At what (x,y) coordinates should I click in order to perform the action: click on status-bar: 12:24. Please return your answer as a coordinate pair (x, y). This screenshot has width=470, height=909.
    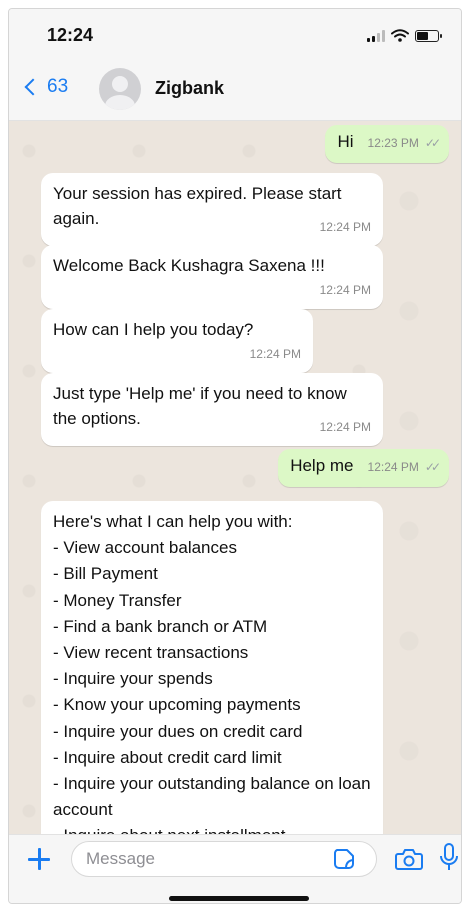
    Looking at the image, I should click on (235, 34).